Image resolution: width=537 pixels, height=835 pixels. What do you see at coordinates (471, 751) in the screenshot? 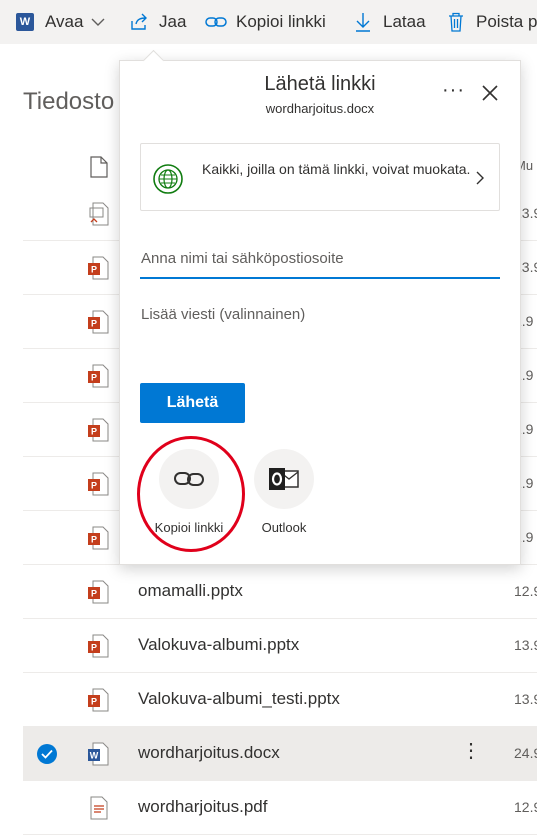
I see `row-more-icon: ⋮` at bounding box center [471, 751].